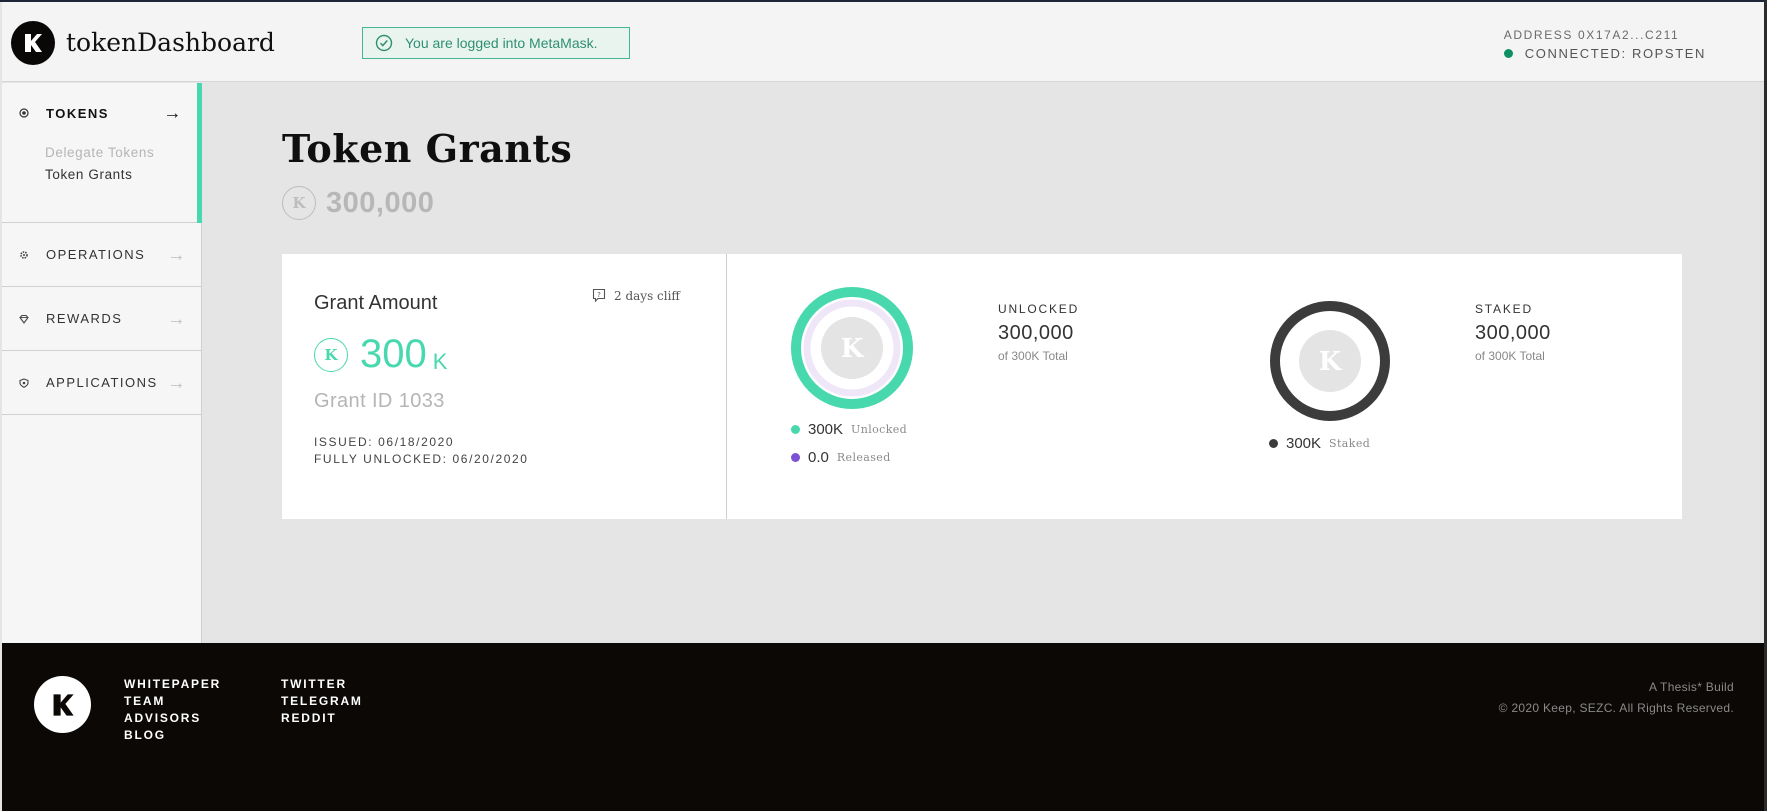 This screenshot has height=811, width=1767. What do you see at coordinates (393, 354) in the screenshot?
I see `grant-amount-value: 300` at bounding box center [393, 354].